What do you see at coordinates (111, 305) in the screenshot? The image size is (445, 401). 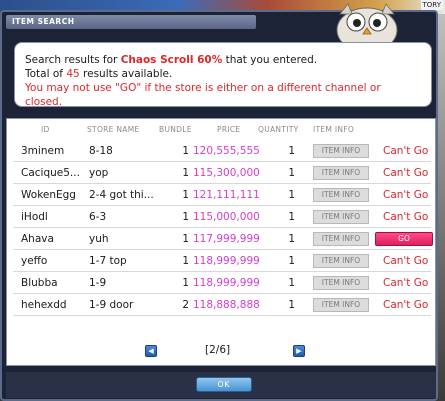 I see `store-name: 1-9 door` at bounding box center [111, 305].